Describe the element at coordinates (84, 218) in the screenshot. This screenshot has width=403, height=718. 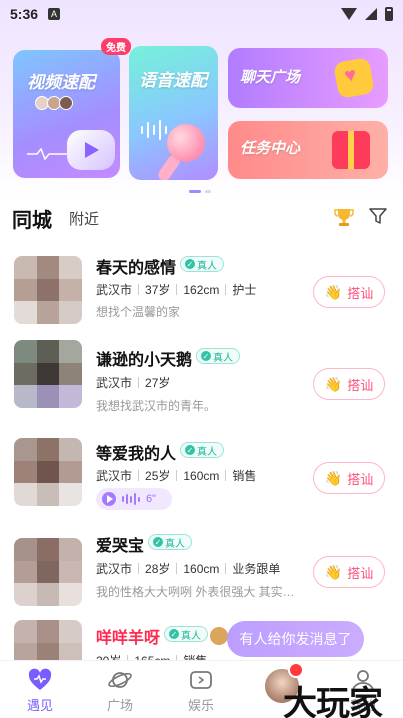
I see `tab-nearby: 附近` at that location.